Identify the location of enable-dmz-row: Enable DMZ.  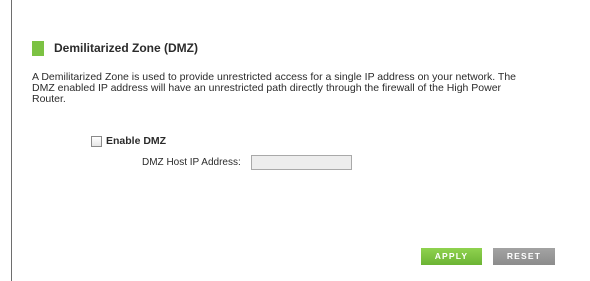
(128, 141).